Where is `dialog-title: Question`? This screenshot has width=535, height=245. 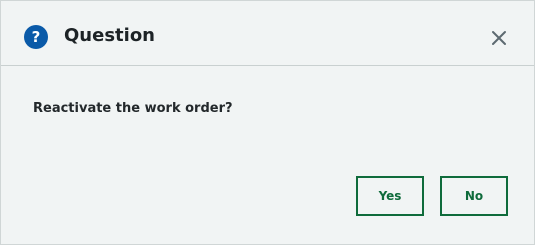
dialog-title: Question is located at coordinates (109, 35).